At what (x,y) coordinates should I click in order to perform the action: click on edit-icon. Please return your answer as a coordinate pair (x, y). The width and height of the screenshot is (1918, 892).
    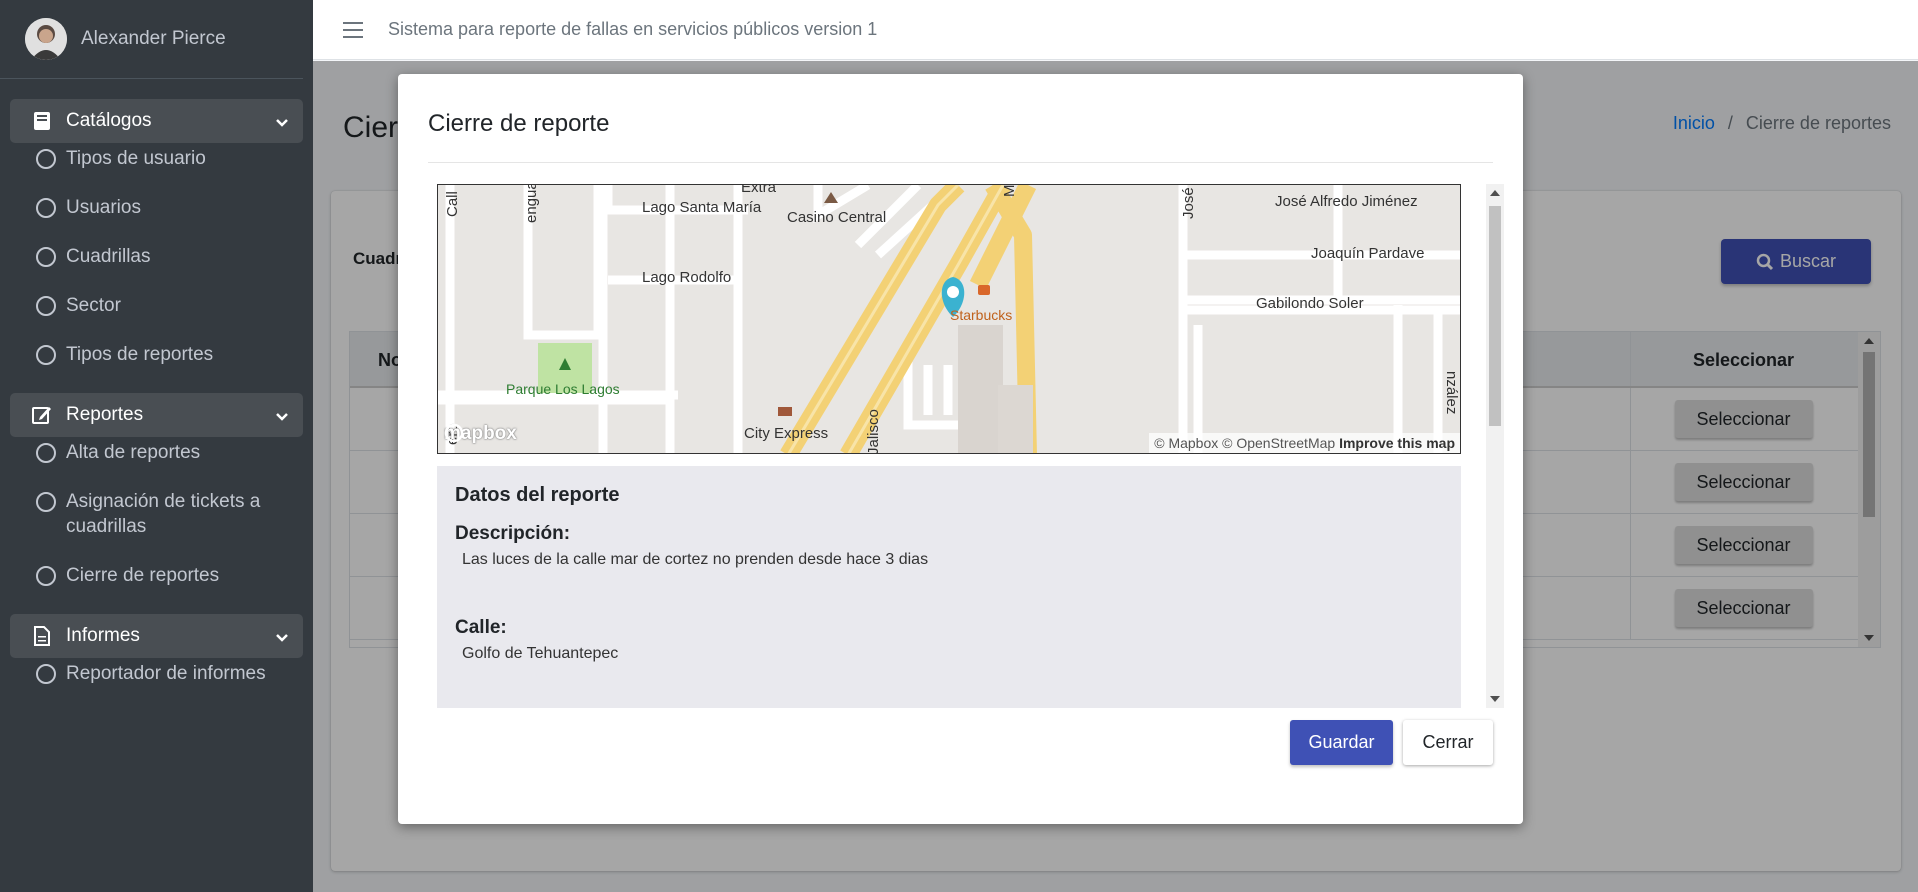
    Looking at the image, I should click on (42, 415).